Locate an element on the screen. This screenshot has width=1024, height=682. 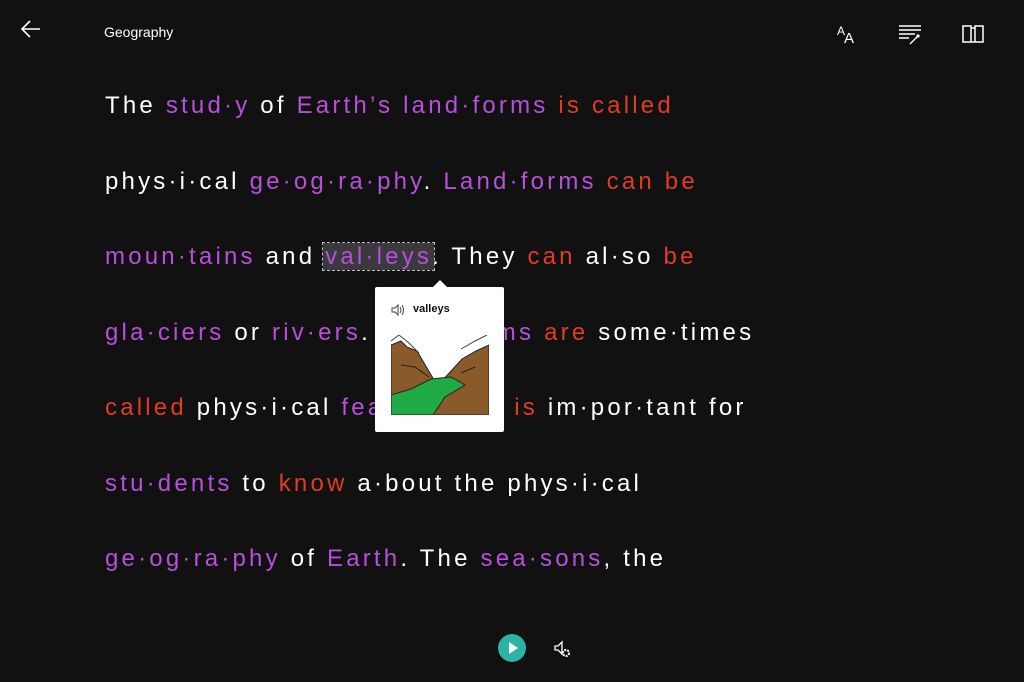
voice-settings-icon is located at coordinates (562, 649).